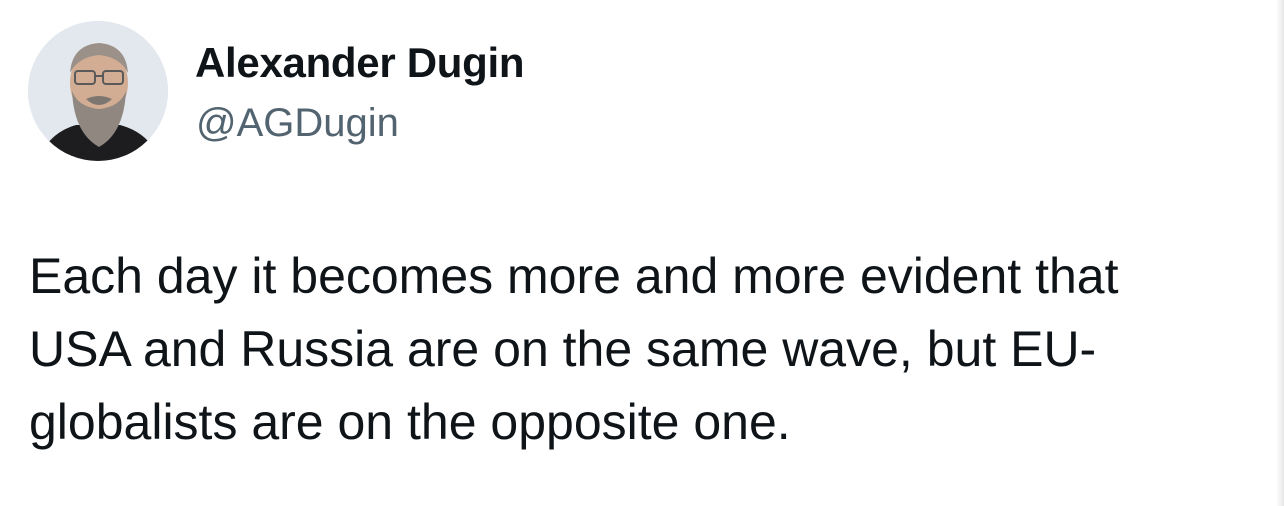 This screenshot has height=506, width=1284. I want to click on avatar-portrait-icon, so click(98, 91).